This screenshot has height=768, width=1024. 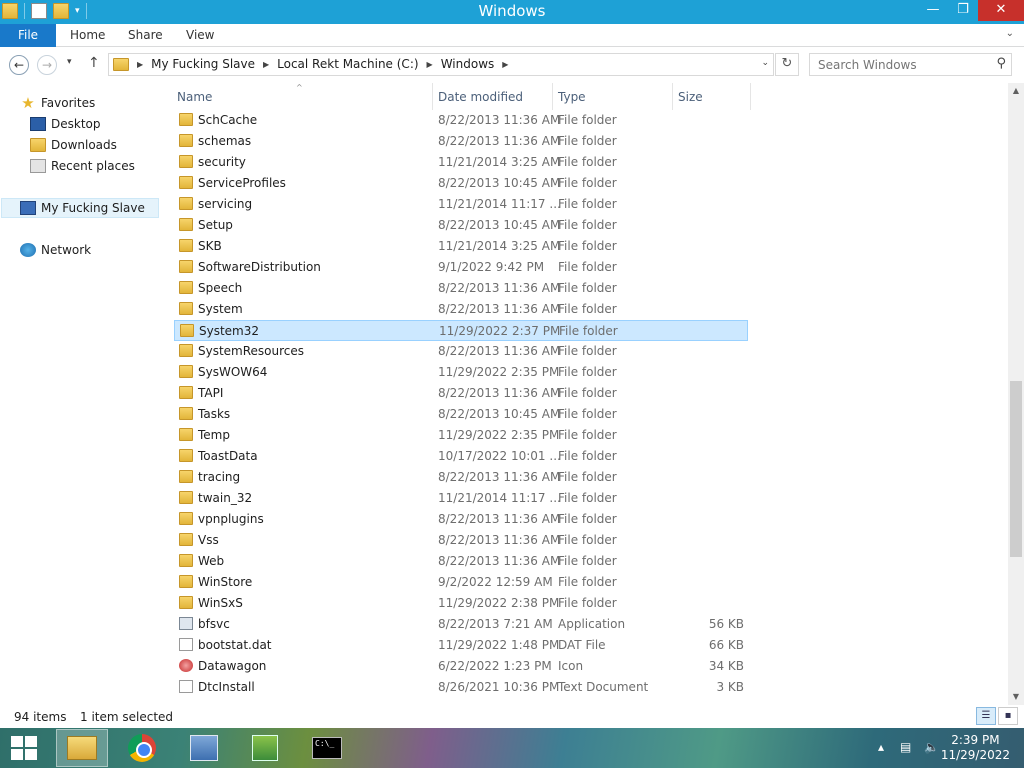 I want to click on table-row: Vss 8/22/2013 11:36 AM File folder, so click(x=461, y=540).